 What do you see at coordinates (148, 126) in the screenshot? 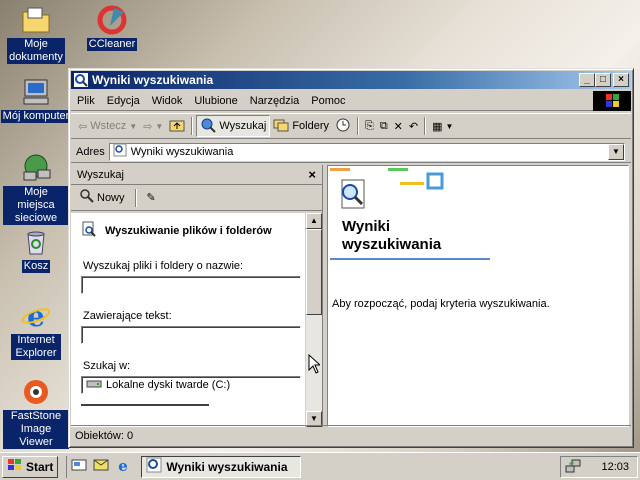
I see `forward-arrow-icon: ⇨` at bounding box center [148, 126].